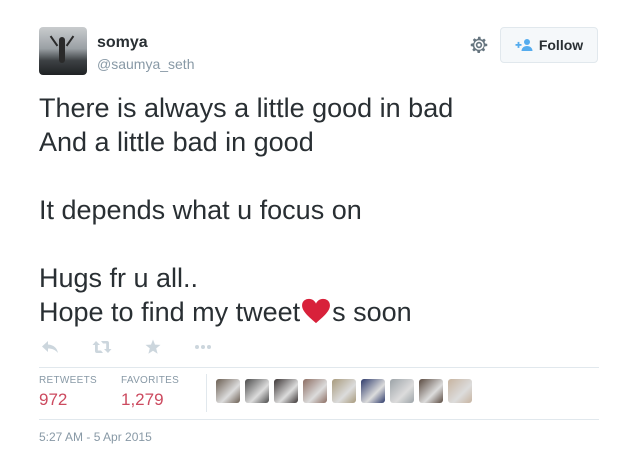 This screenshot has height=468, width=636. I want to click on more-dots-icon, so click(203, 347).